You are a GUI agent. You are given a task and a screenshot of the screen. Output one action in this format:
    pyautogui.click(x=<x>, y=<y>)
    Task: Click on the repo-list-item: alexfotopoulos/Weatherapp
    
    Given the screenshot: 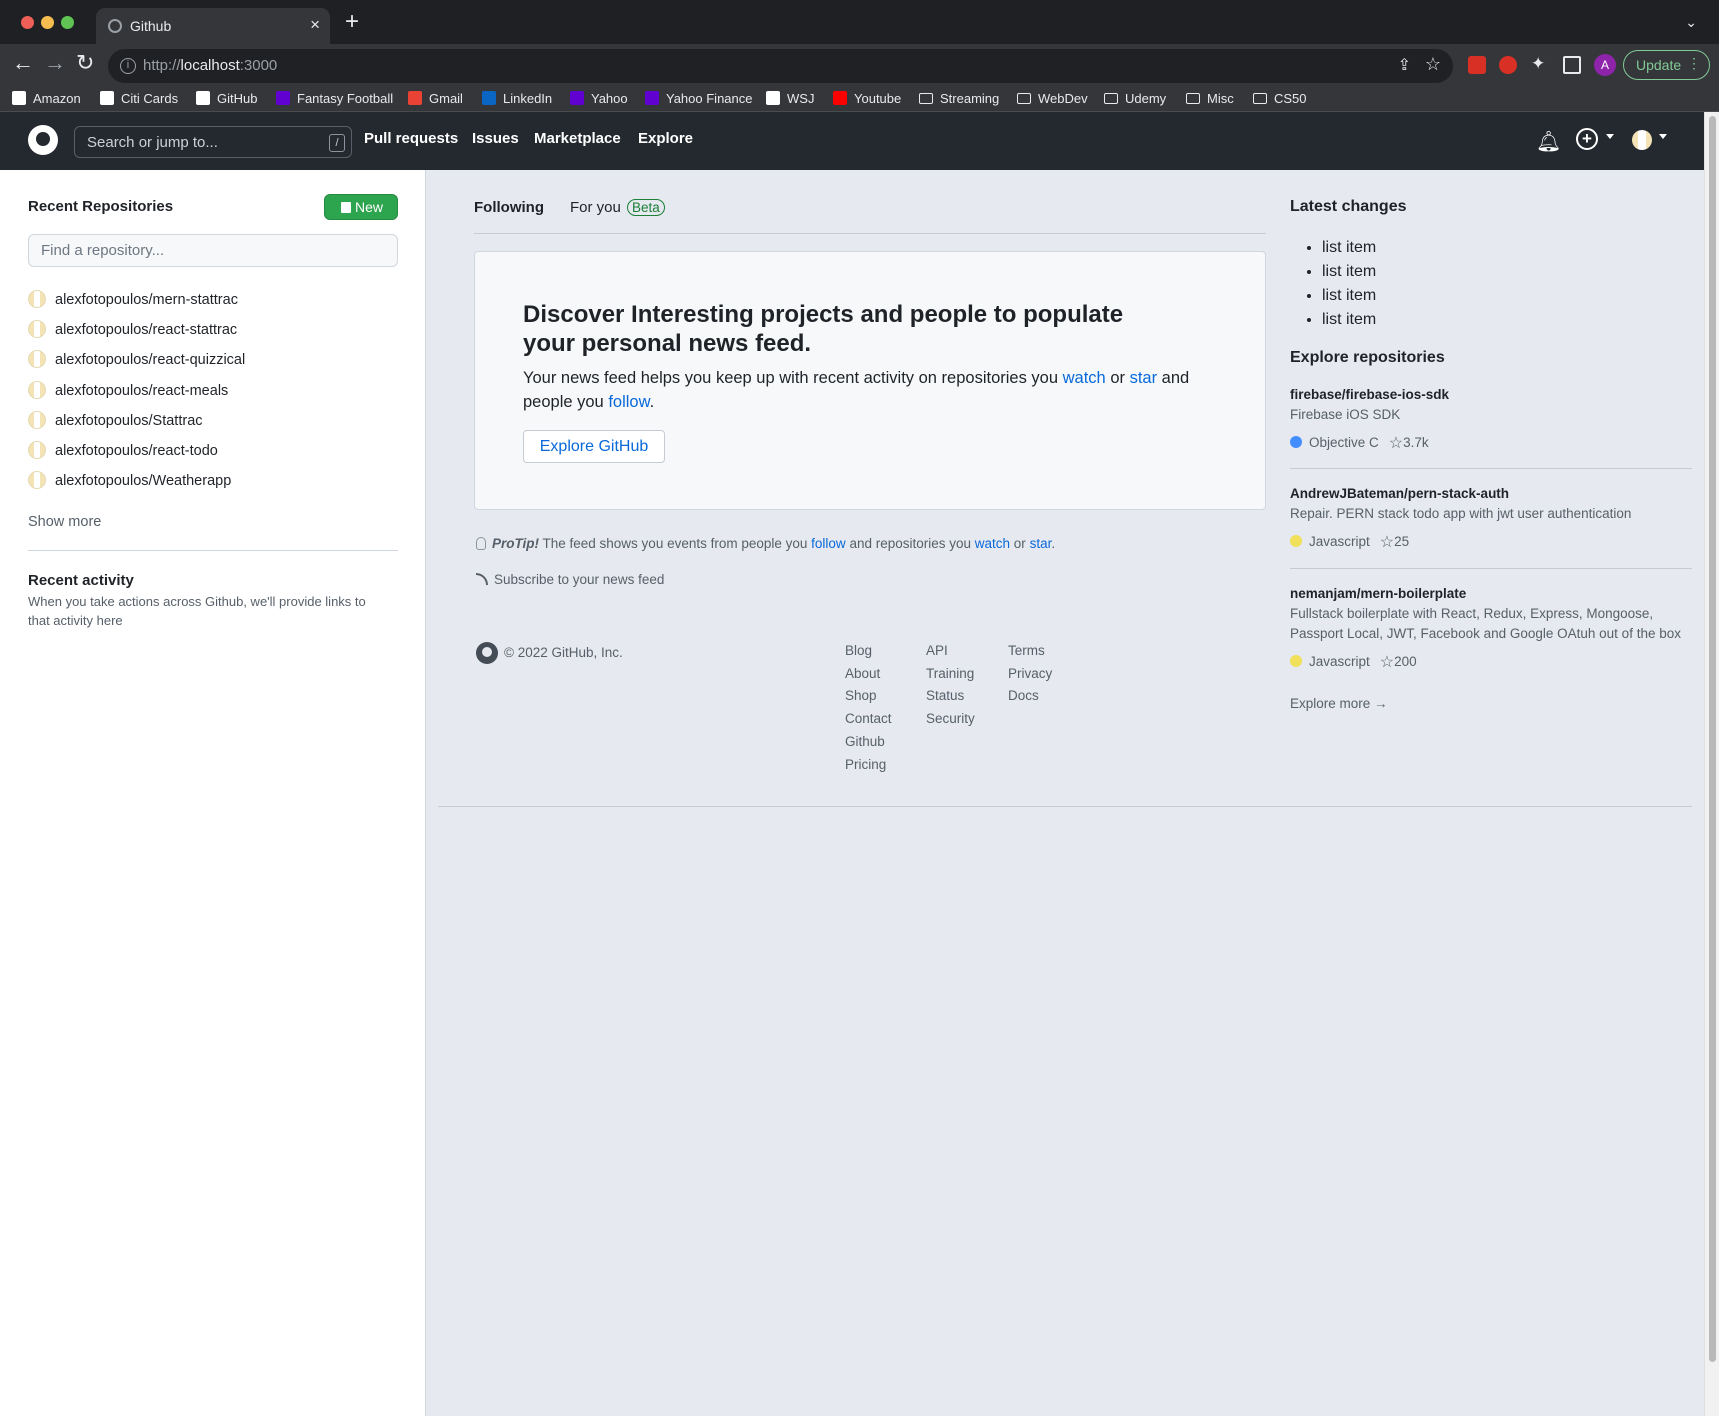 What is the action you would take?
    pyautogui.click(x=136, y=486)
    